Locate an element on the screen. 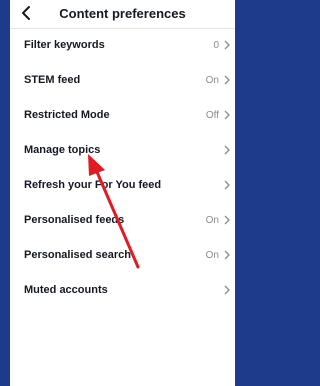 The height and width of the screenshot is (386, 320). row-label: Manage topics is located at coordinates (62, 150).